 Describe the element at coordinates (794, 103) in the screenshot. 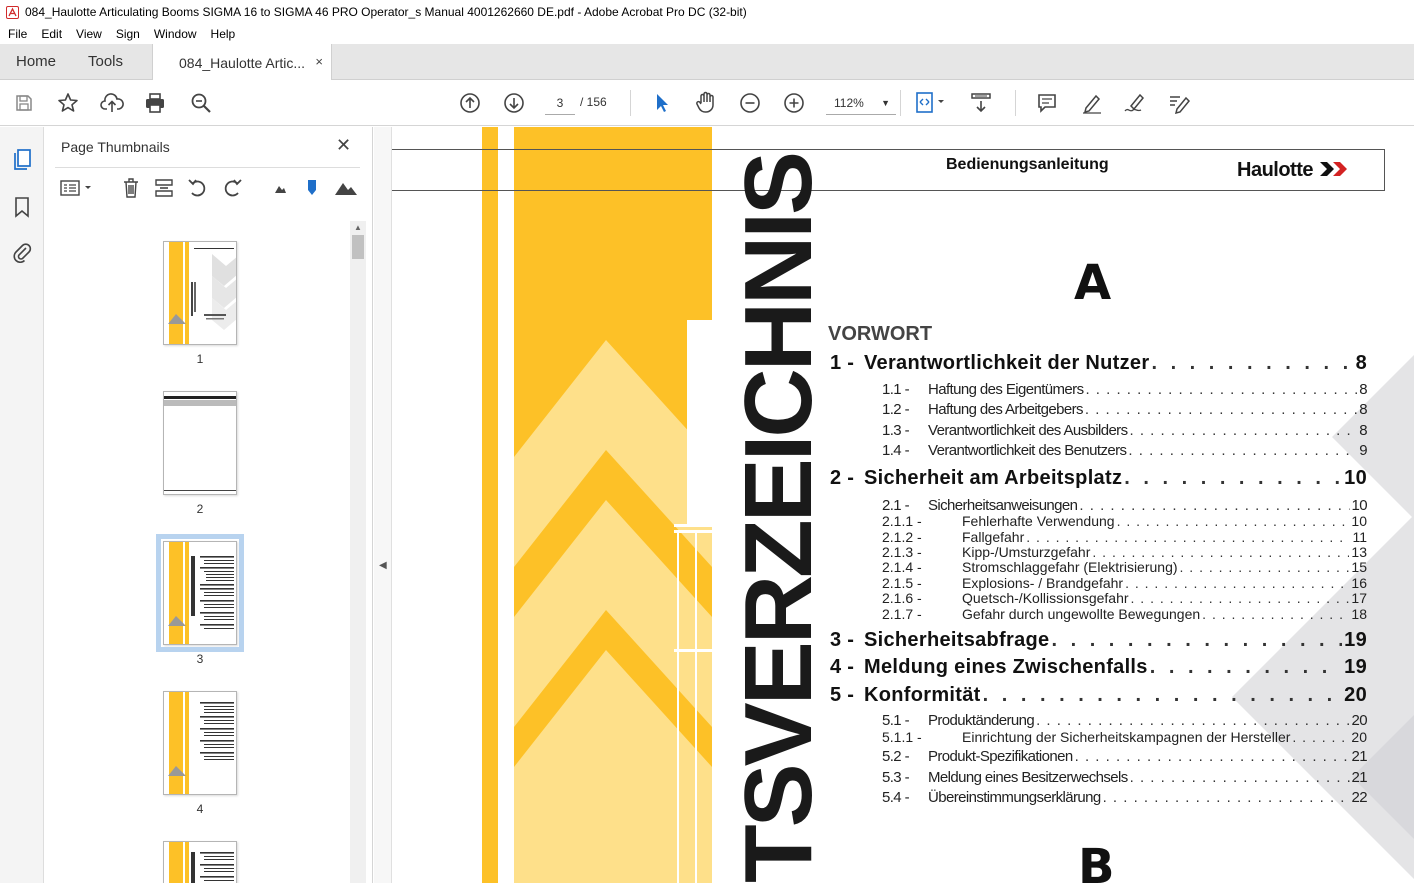

I see `zoom-in-icon` at that location.